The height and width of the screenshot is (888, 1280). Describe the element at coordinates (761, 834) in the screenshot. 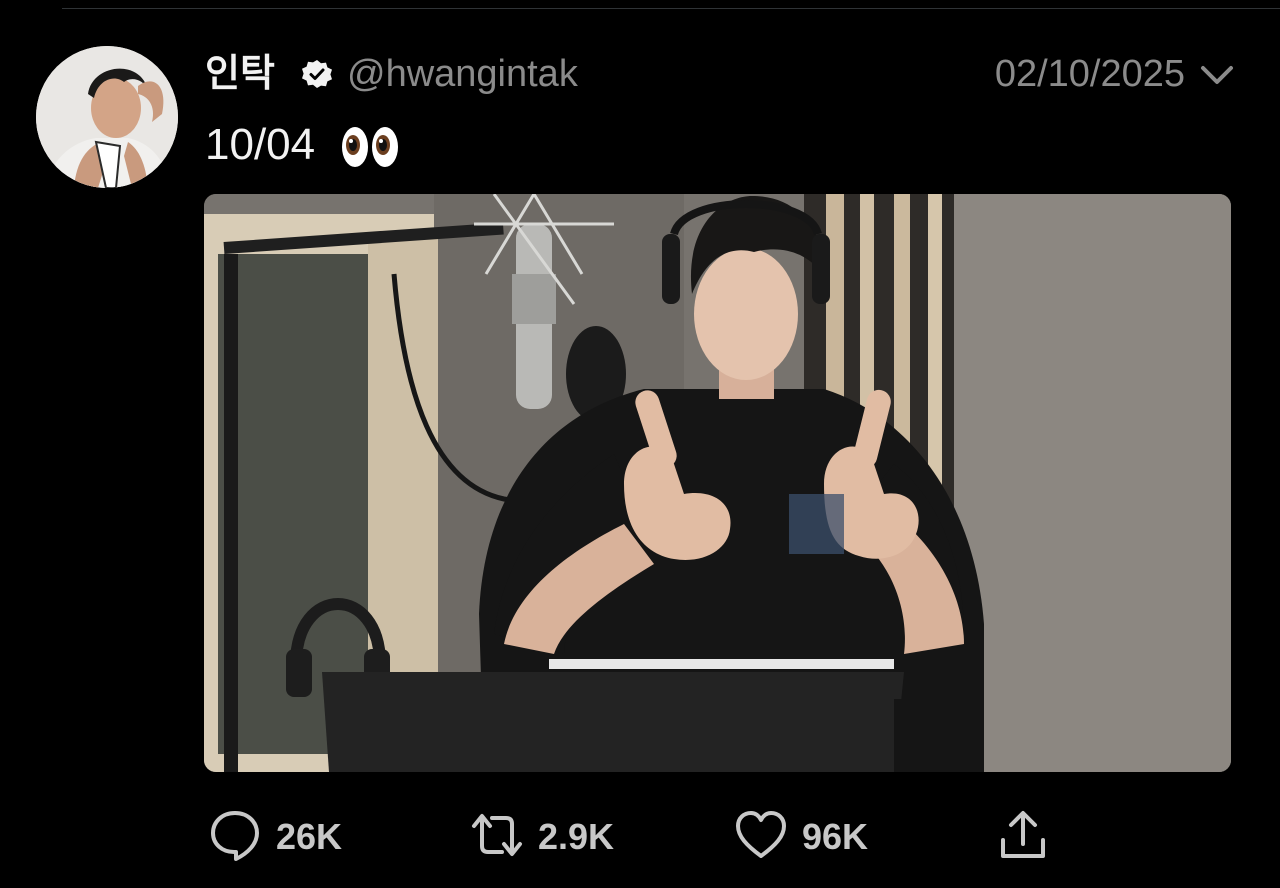

I see `heart-icon` at that location.